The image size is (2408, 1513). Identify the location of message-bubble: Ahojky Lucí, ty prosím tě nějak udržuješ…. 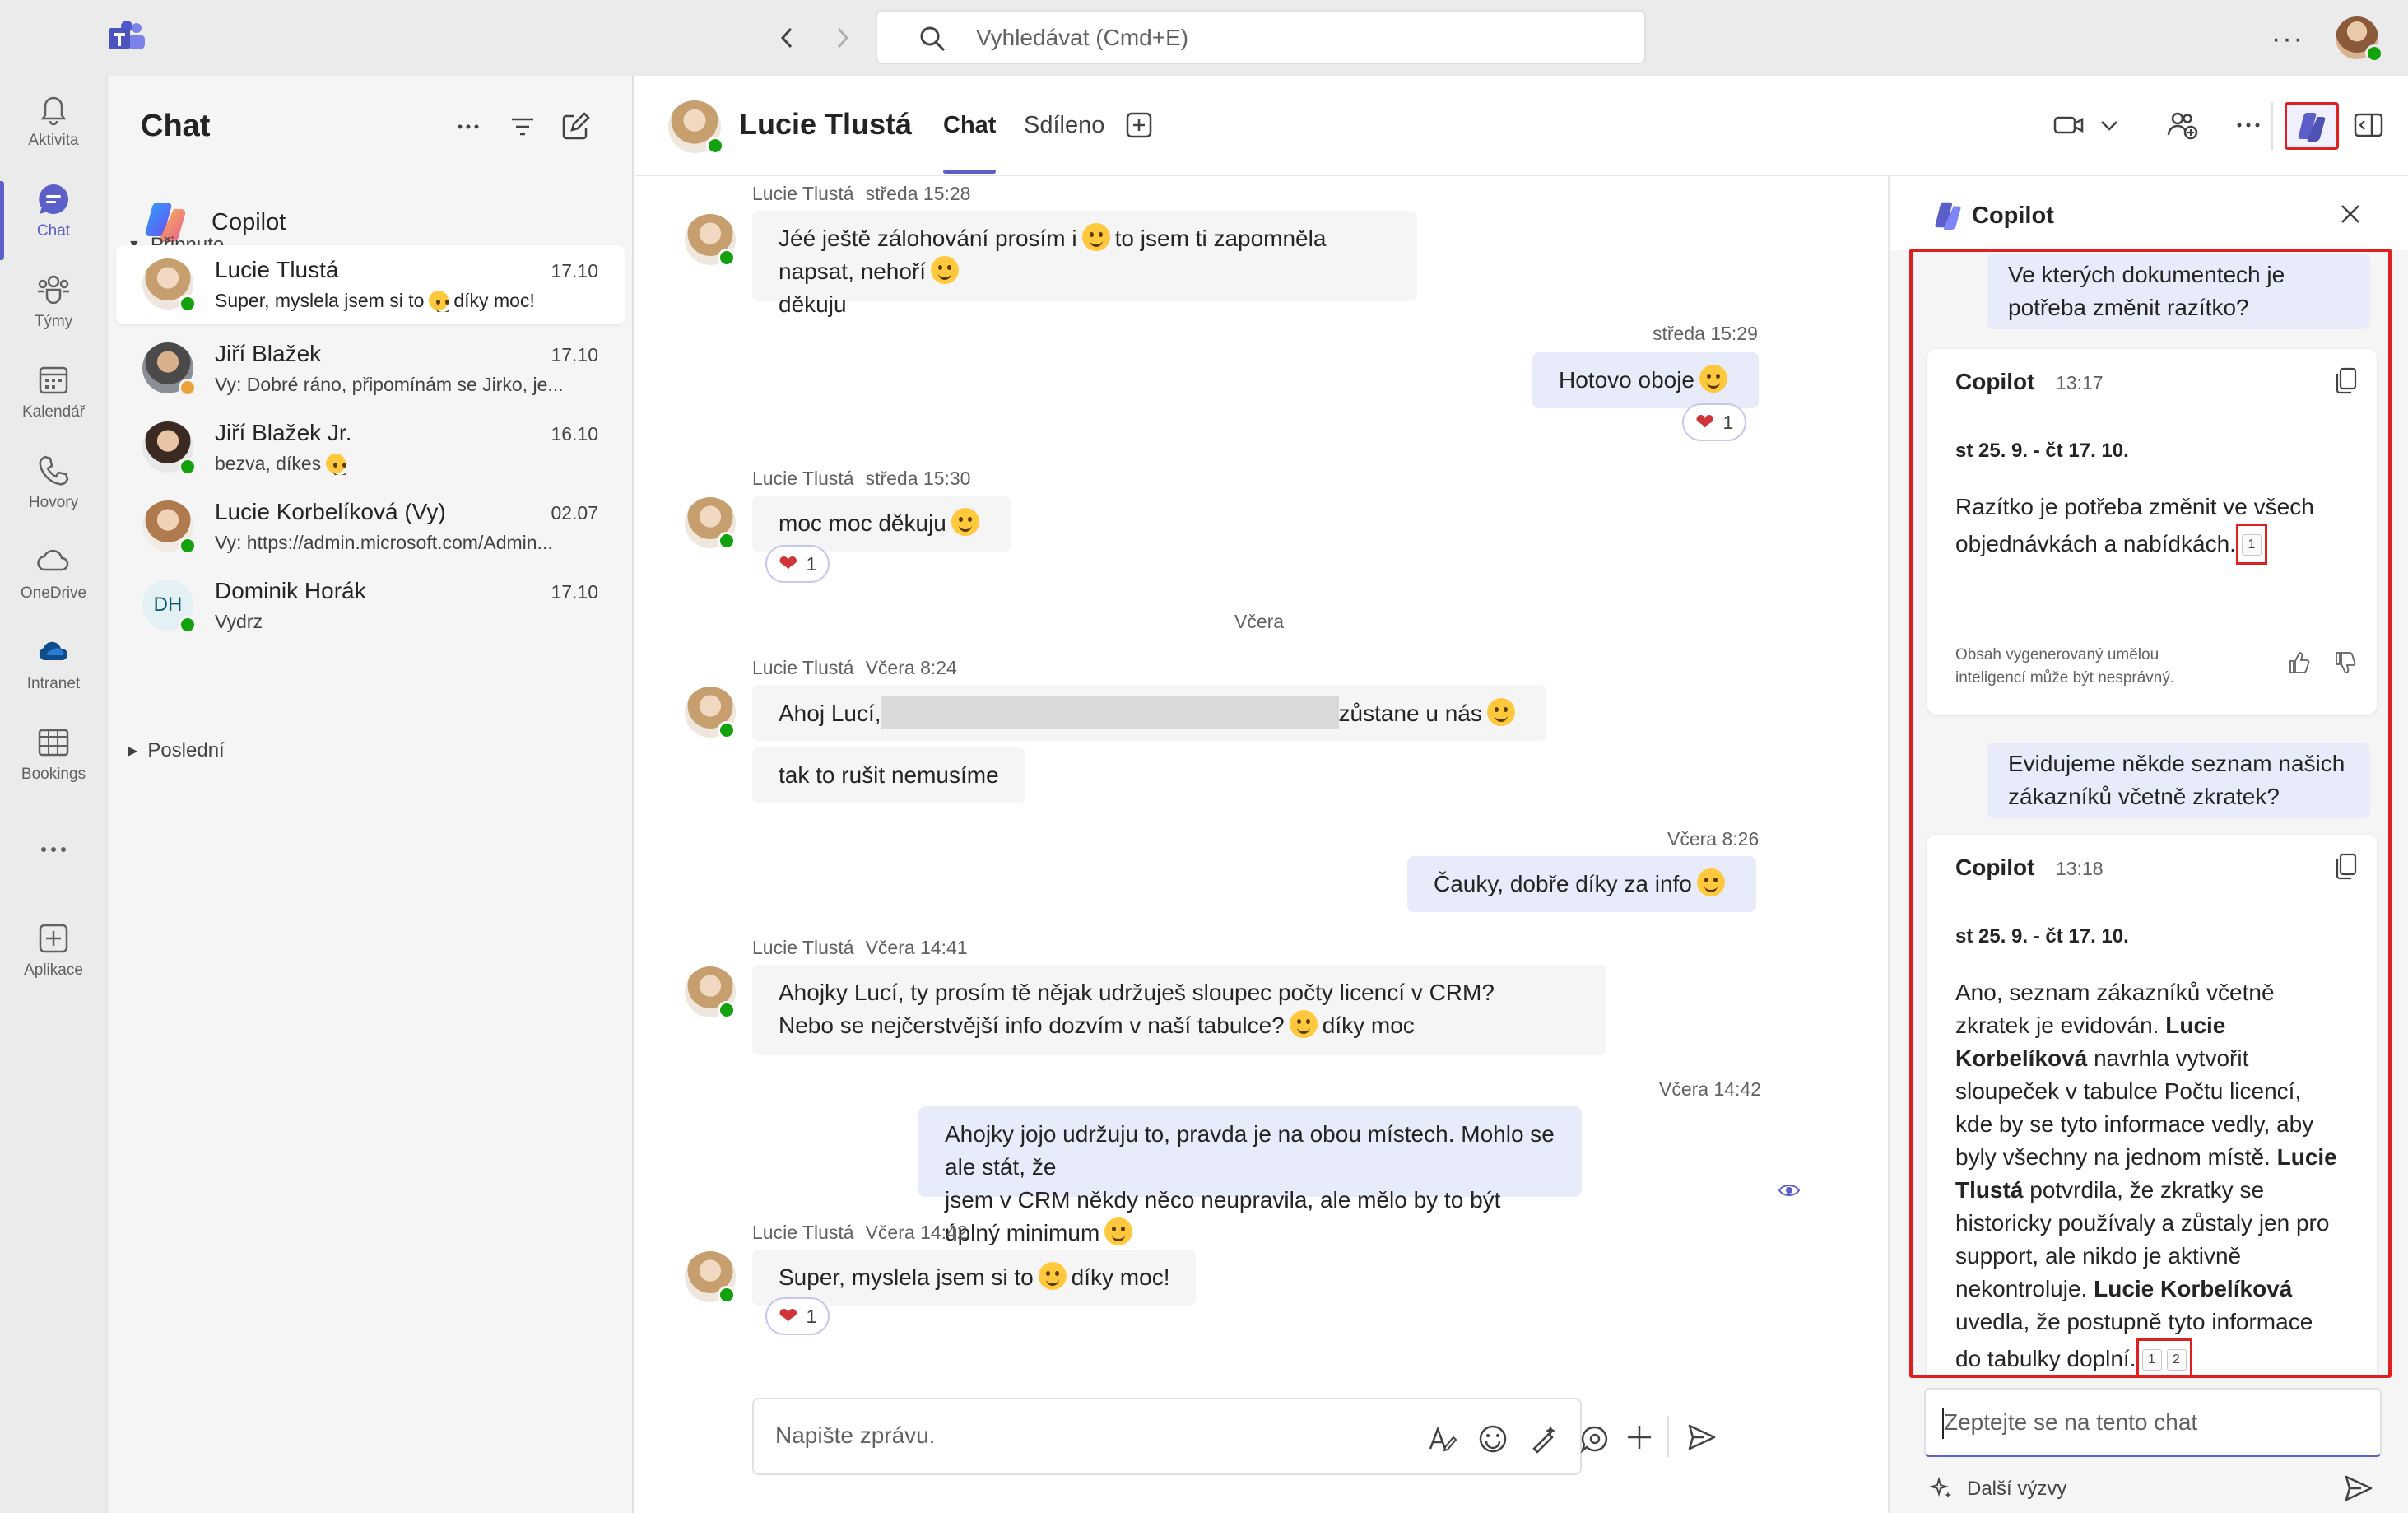
(1179, 1010).